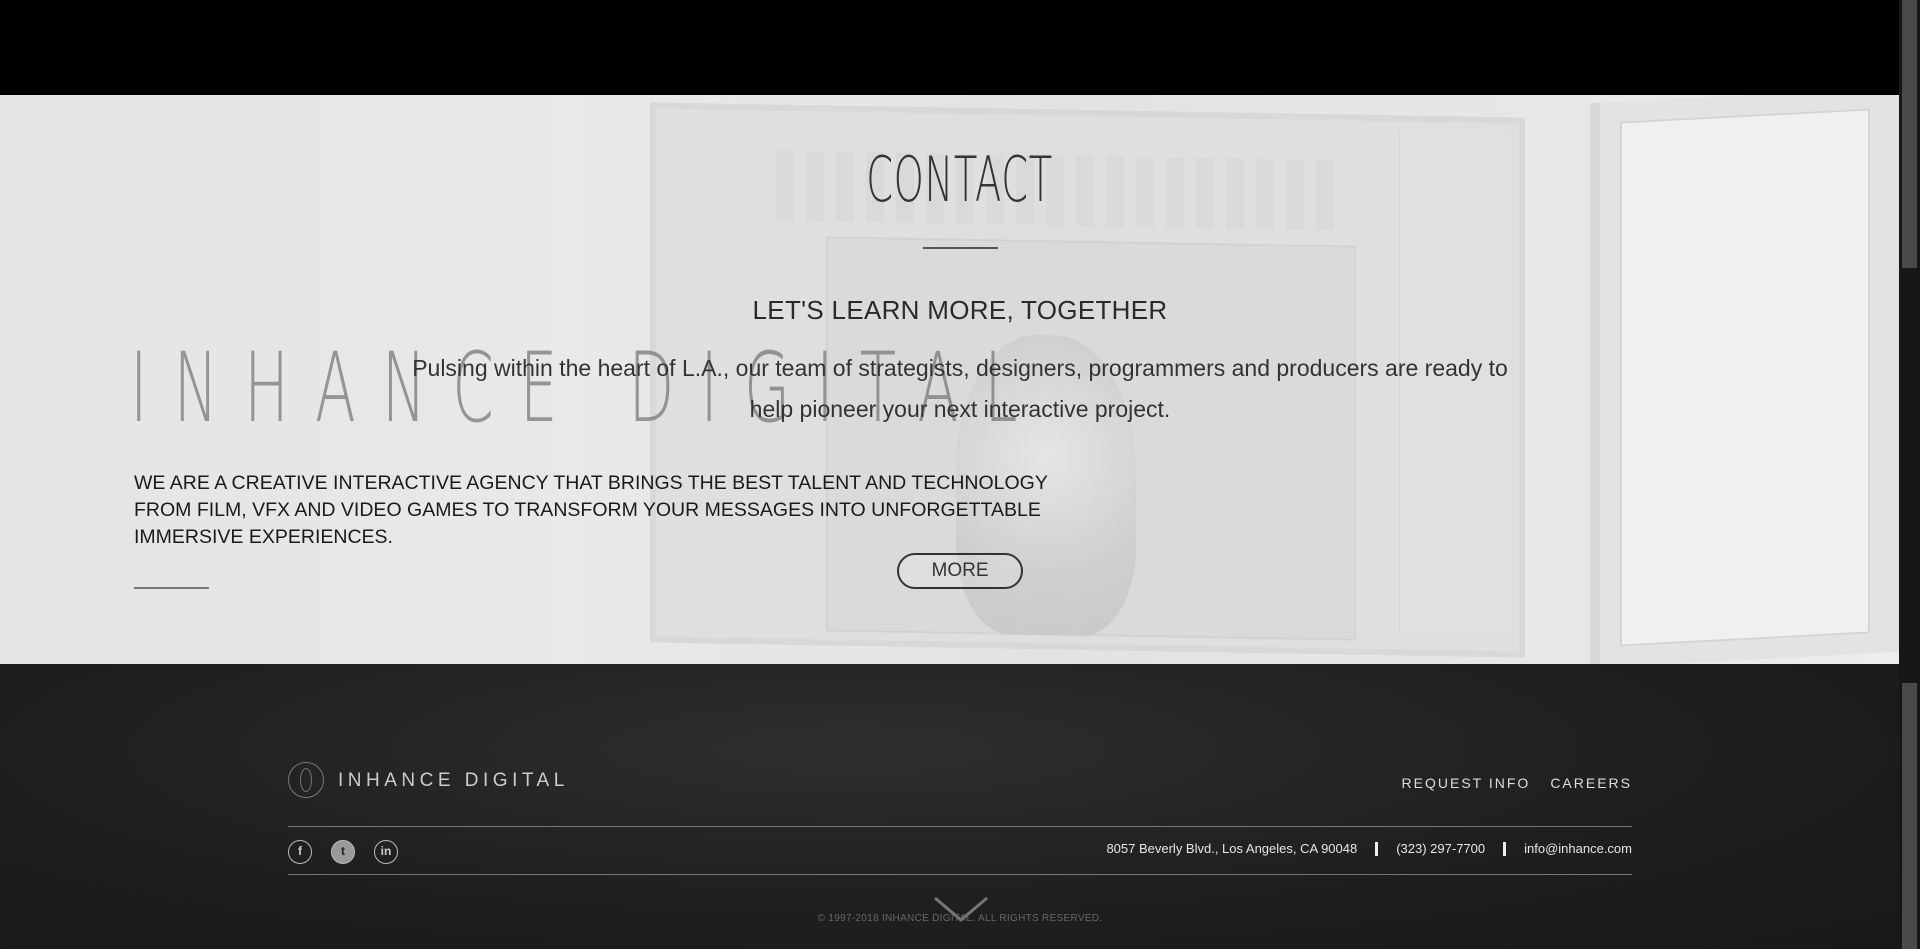 The image size is (1920, 949). What do you see at coordinates (1909, 474) in the screenshot?
I see `scrollbar` at bounding box center [1909, 474].